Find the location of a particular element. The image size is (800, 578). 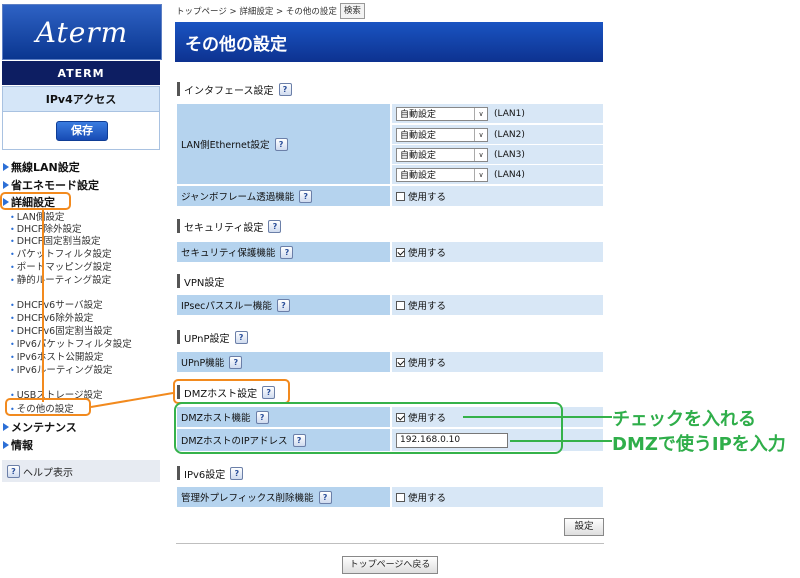

search-button: 検索 is located at coordinates (352, 11).